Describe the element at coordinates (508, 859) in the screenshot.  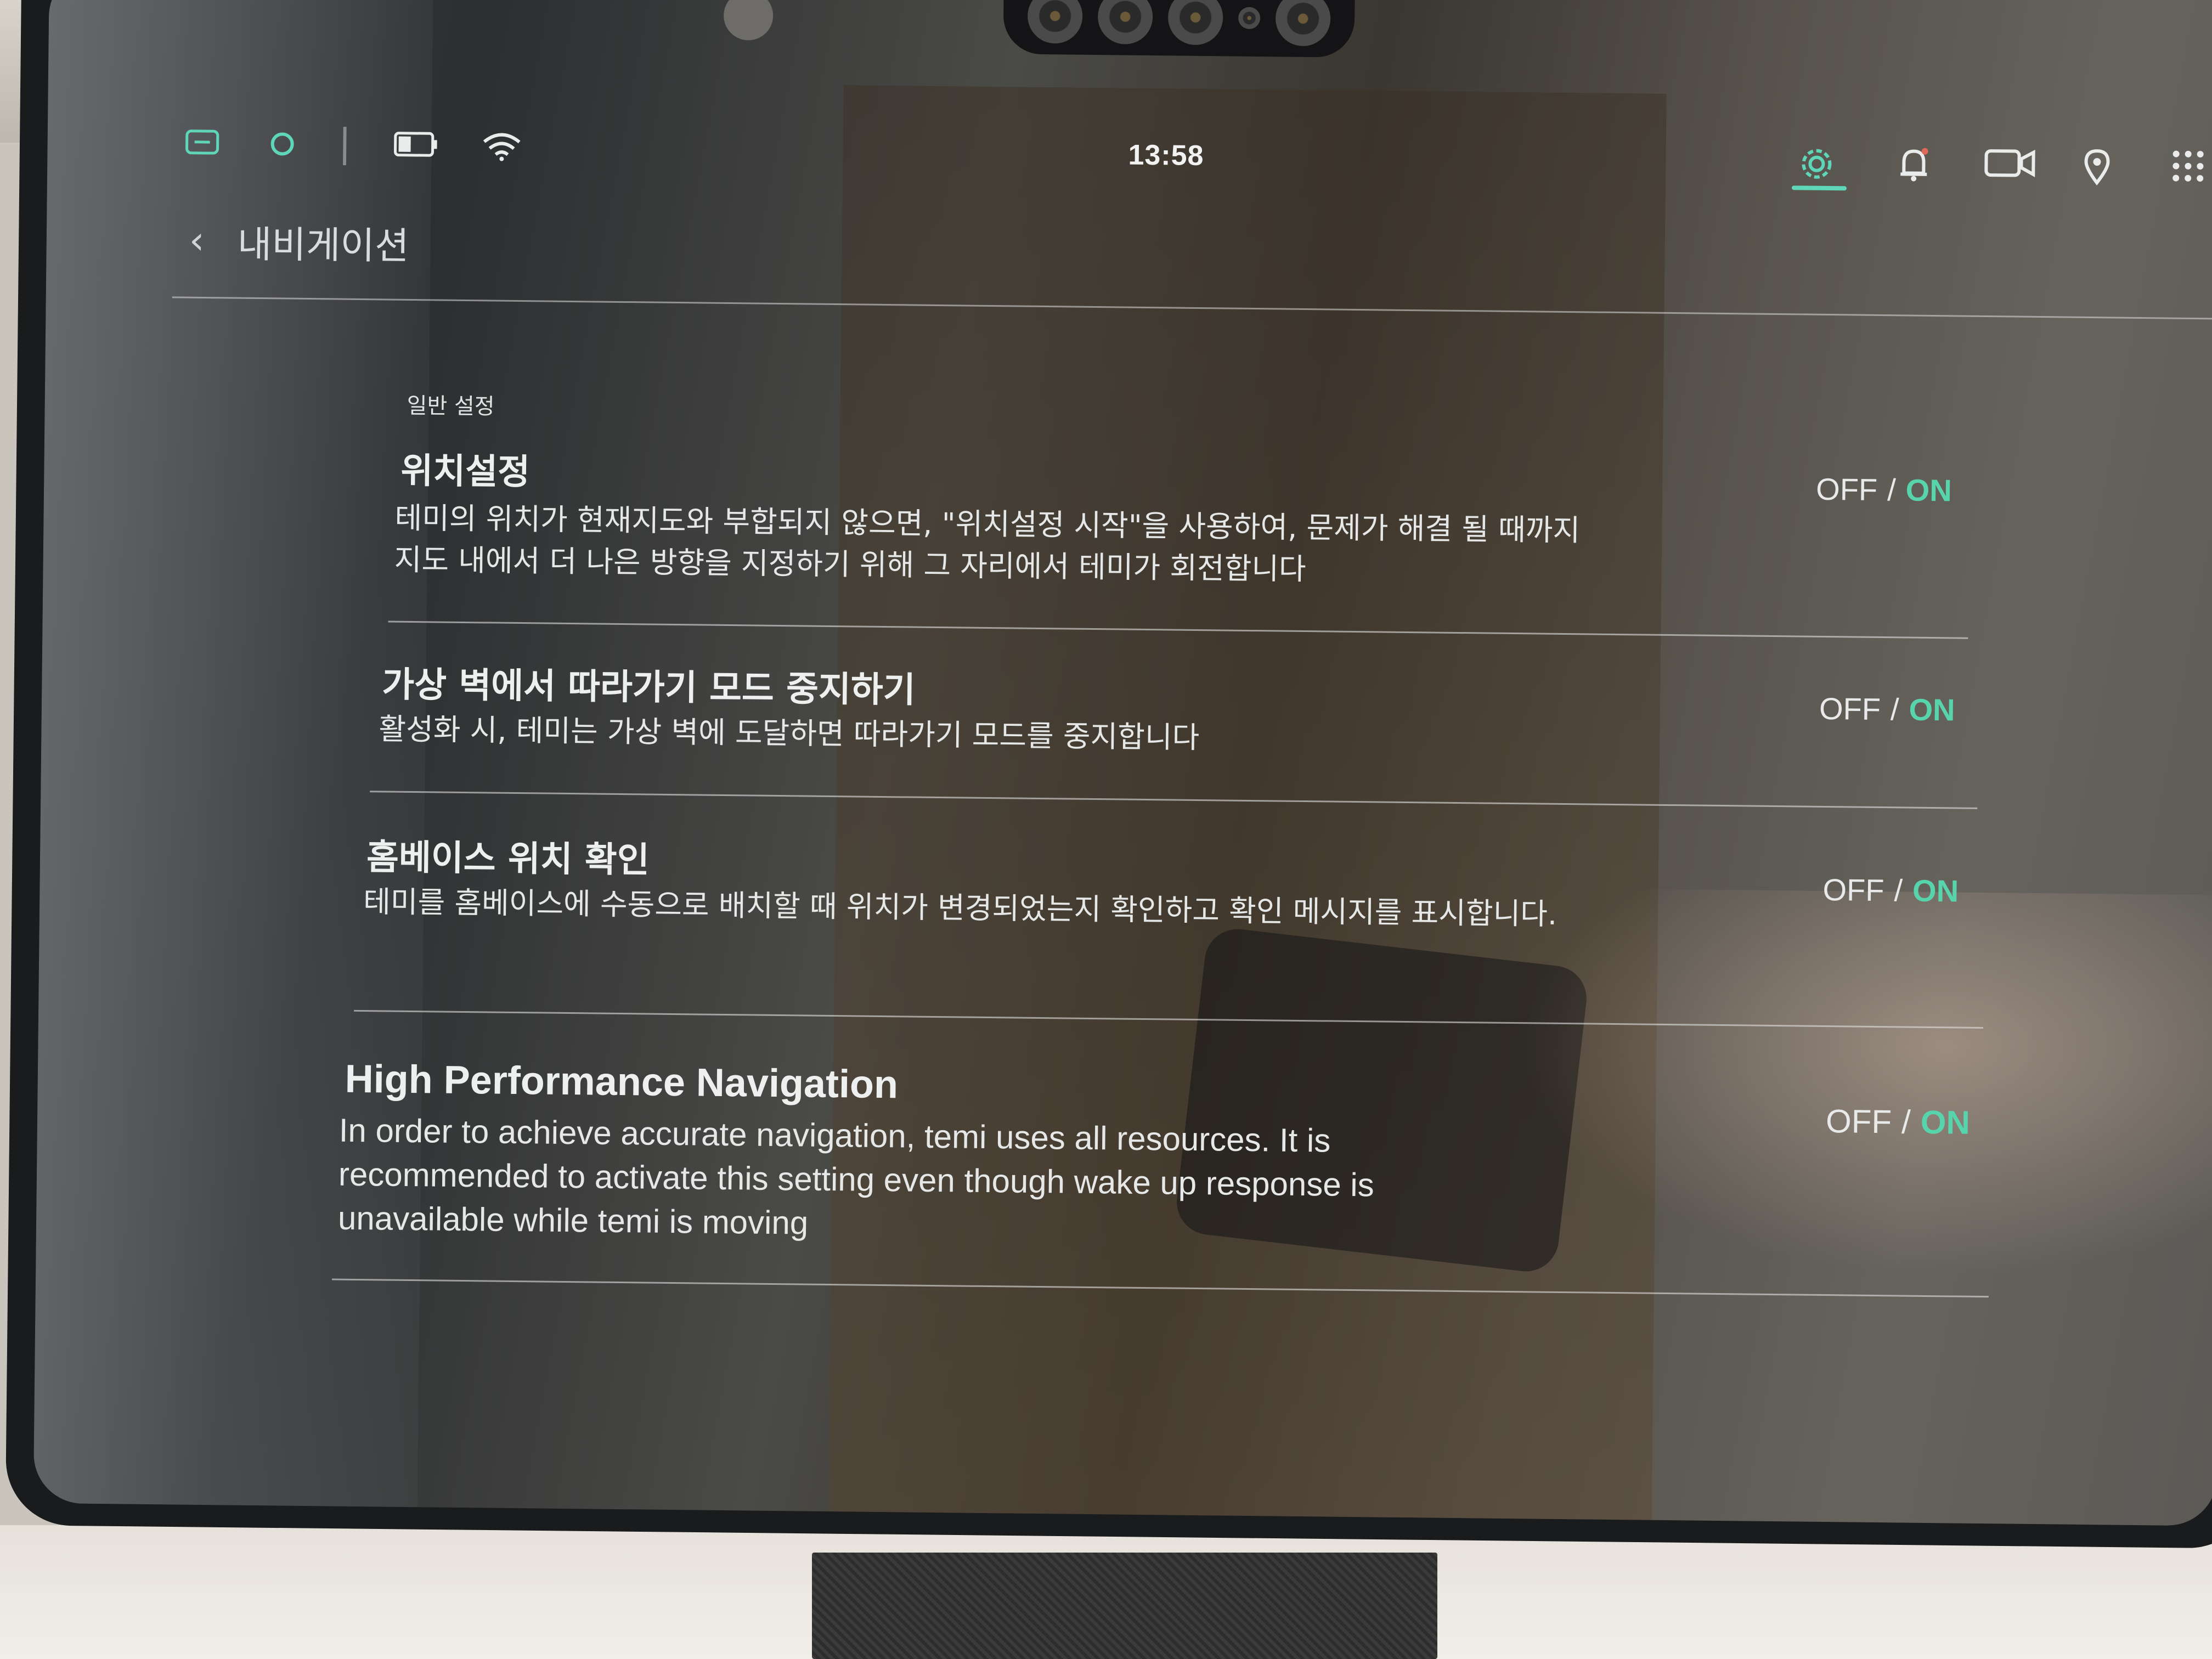
I see `setting-title: 홈베이스 위치 확인` at that location.